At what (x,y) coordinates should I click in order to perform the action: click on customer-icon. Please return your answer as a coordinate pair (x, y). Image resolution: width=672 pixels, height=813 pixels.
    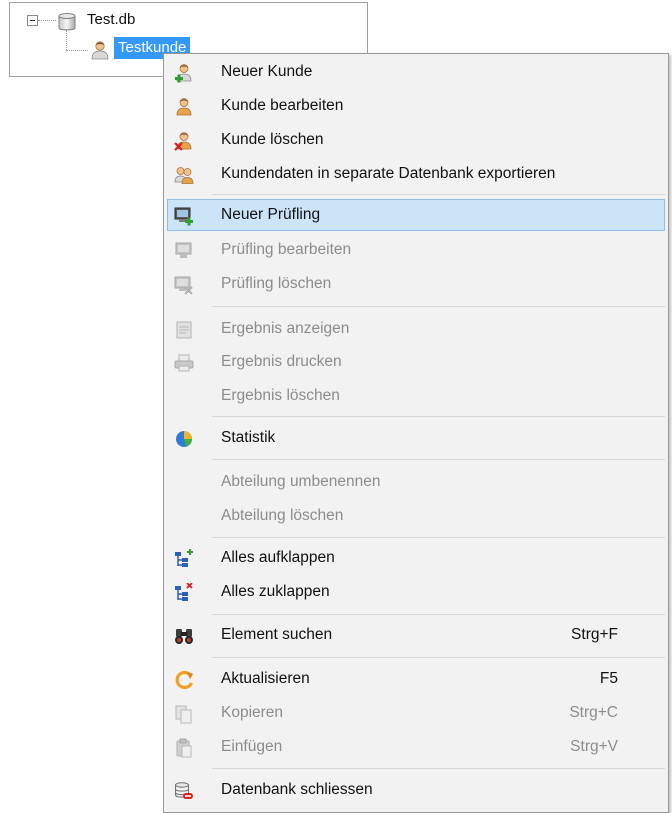
    Looking at the image, I should click on (100, 50).